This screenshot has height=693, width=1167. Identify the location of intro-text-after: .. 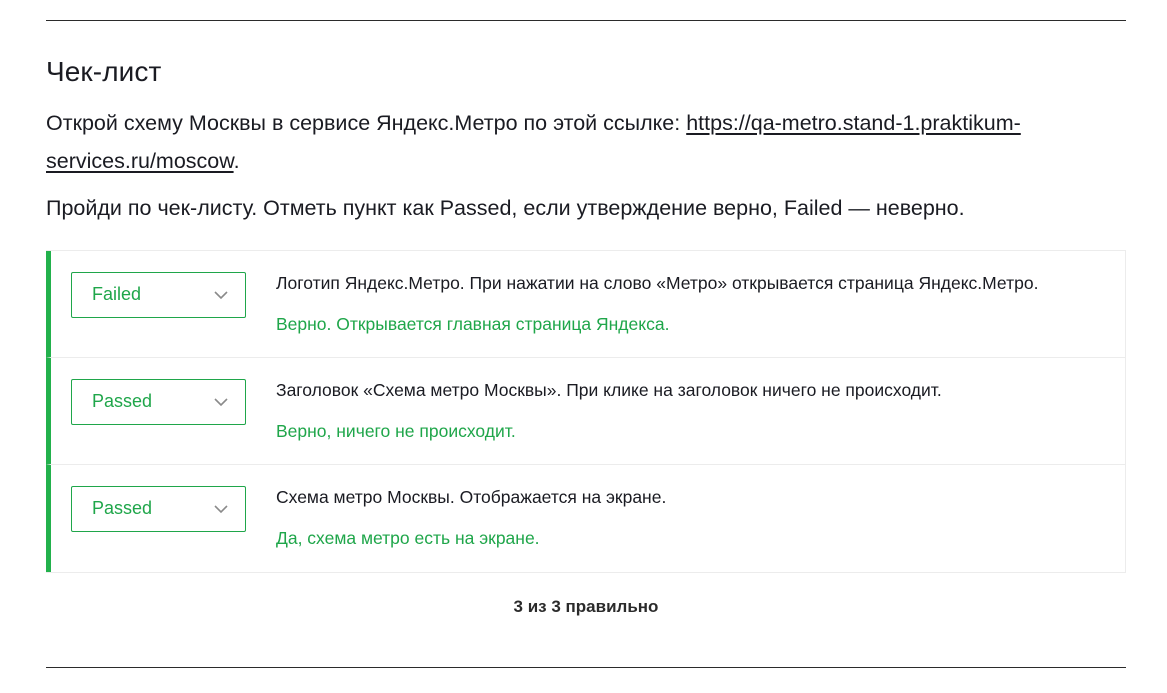
(236, 161).